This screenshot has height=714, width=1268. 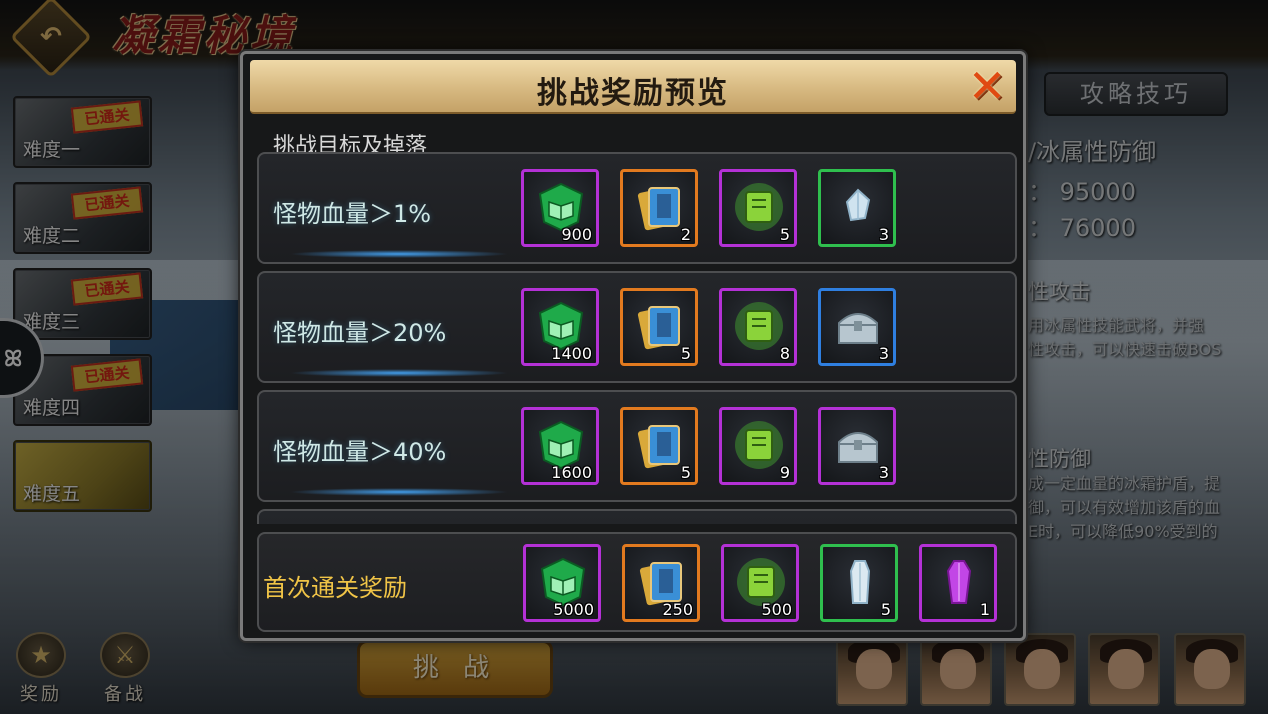 I want to click on reward-item: 250, so click(x=661, y=583).